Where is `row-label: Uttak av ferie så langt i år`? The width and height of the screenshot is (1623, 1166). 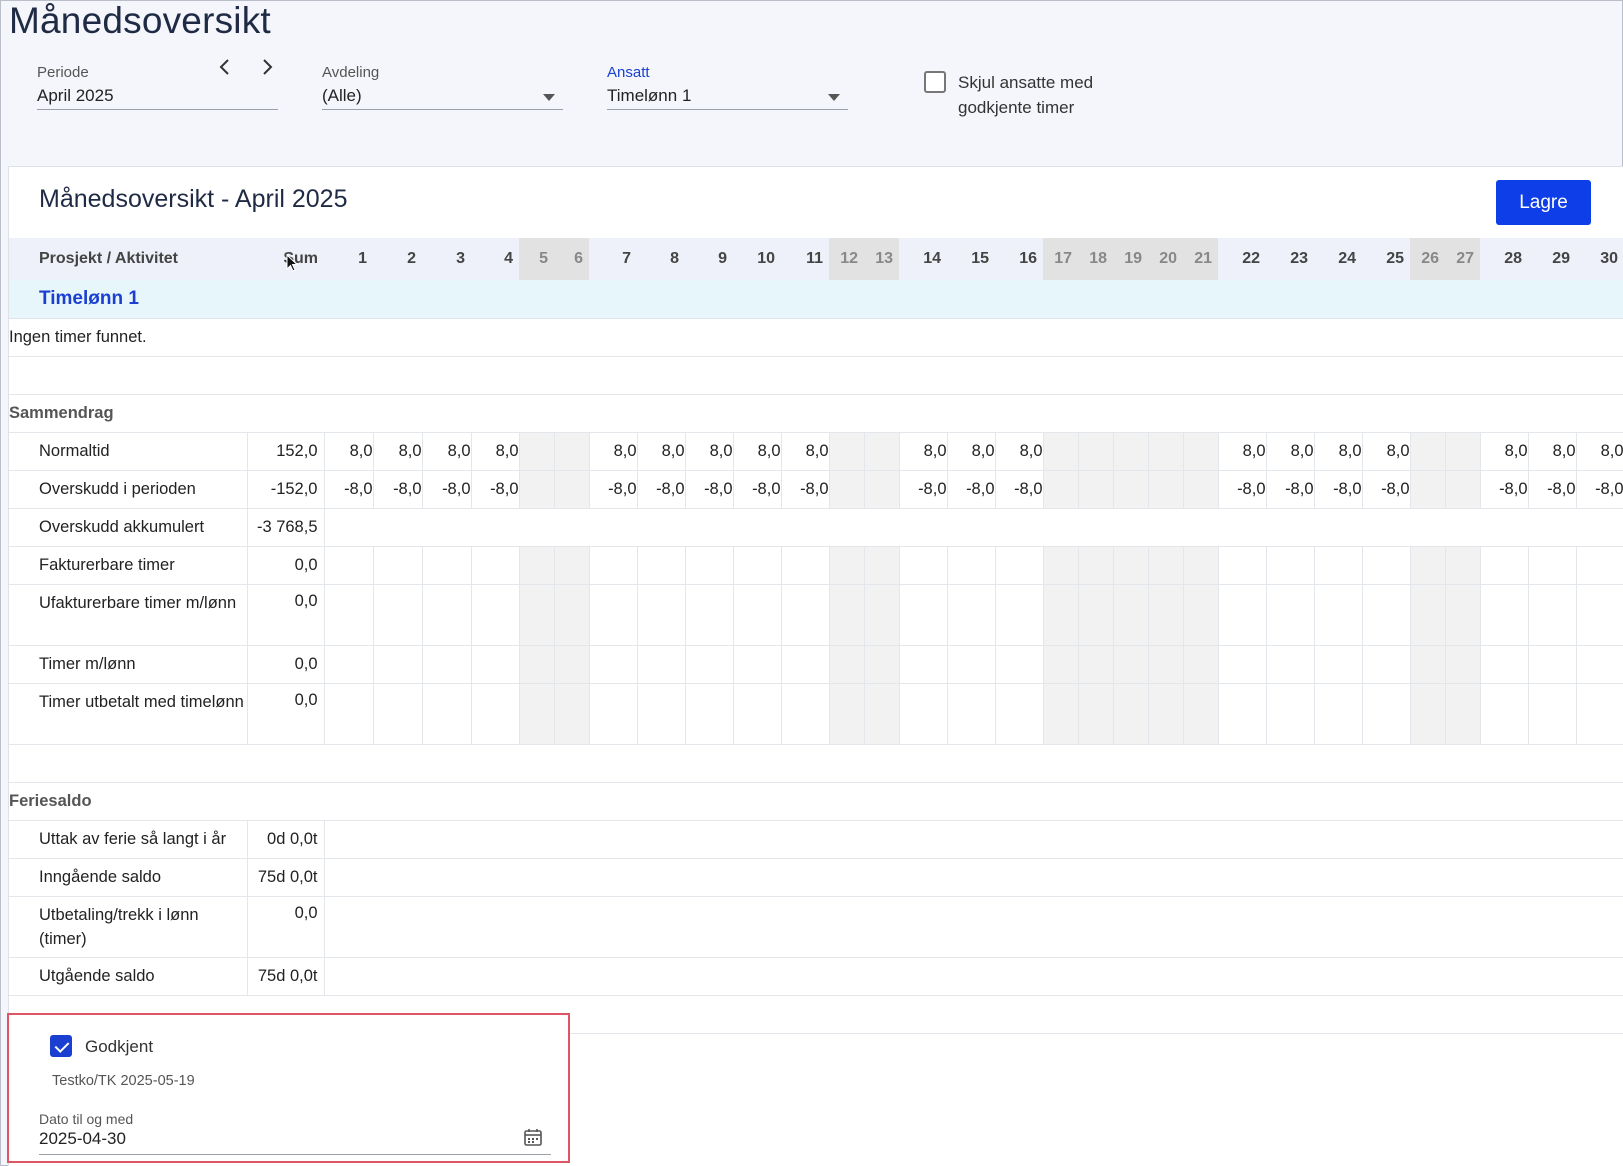
row-label: Uttak av ferie så langt i år is located at coordinates (128, 839).